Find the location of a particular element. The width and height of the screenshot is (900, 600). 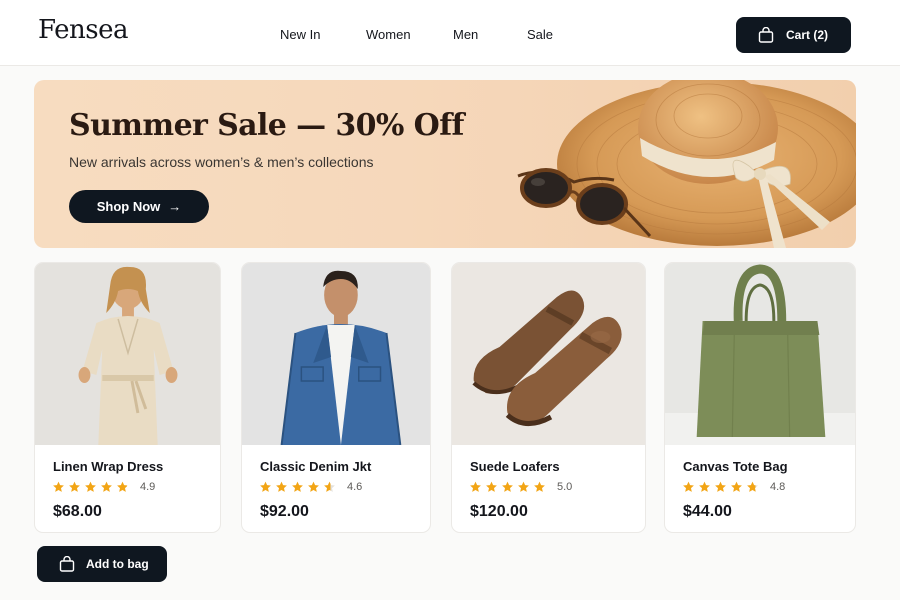

rating-value: 4.9 is located at coordinates (148, 487).